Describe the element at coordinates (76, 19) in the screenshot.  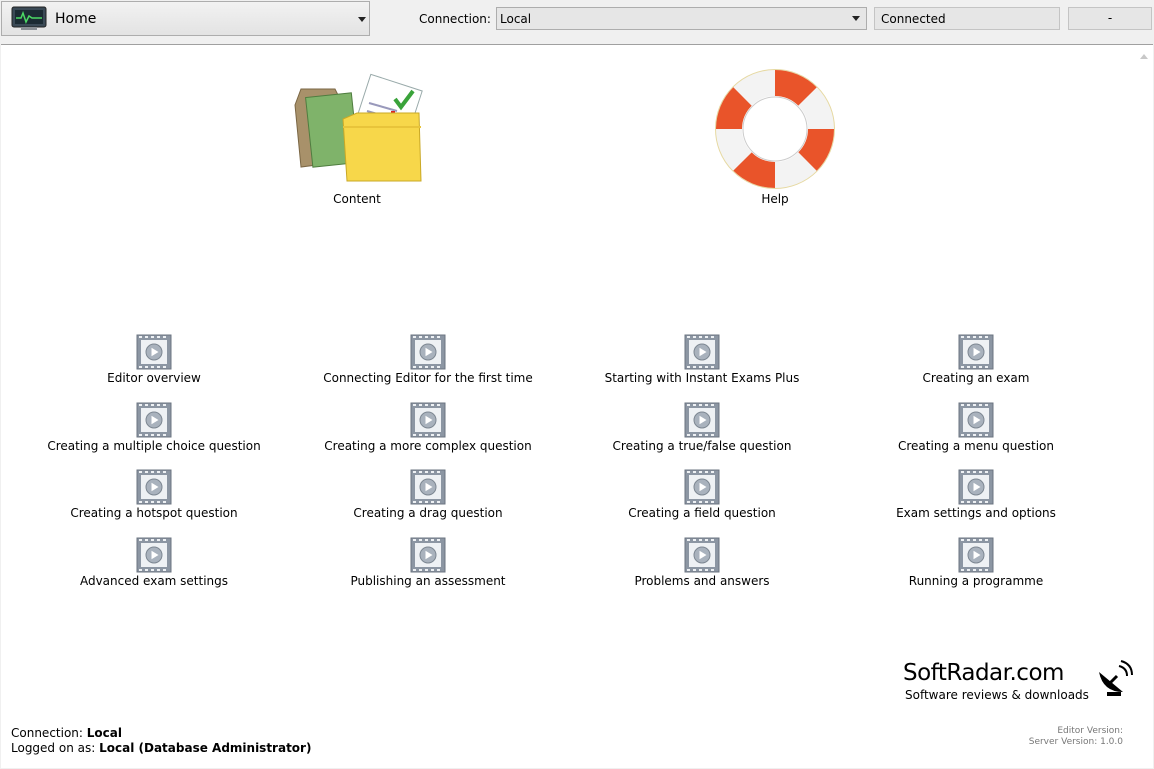
I see `home-label: Home` at that location.